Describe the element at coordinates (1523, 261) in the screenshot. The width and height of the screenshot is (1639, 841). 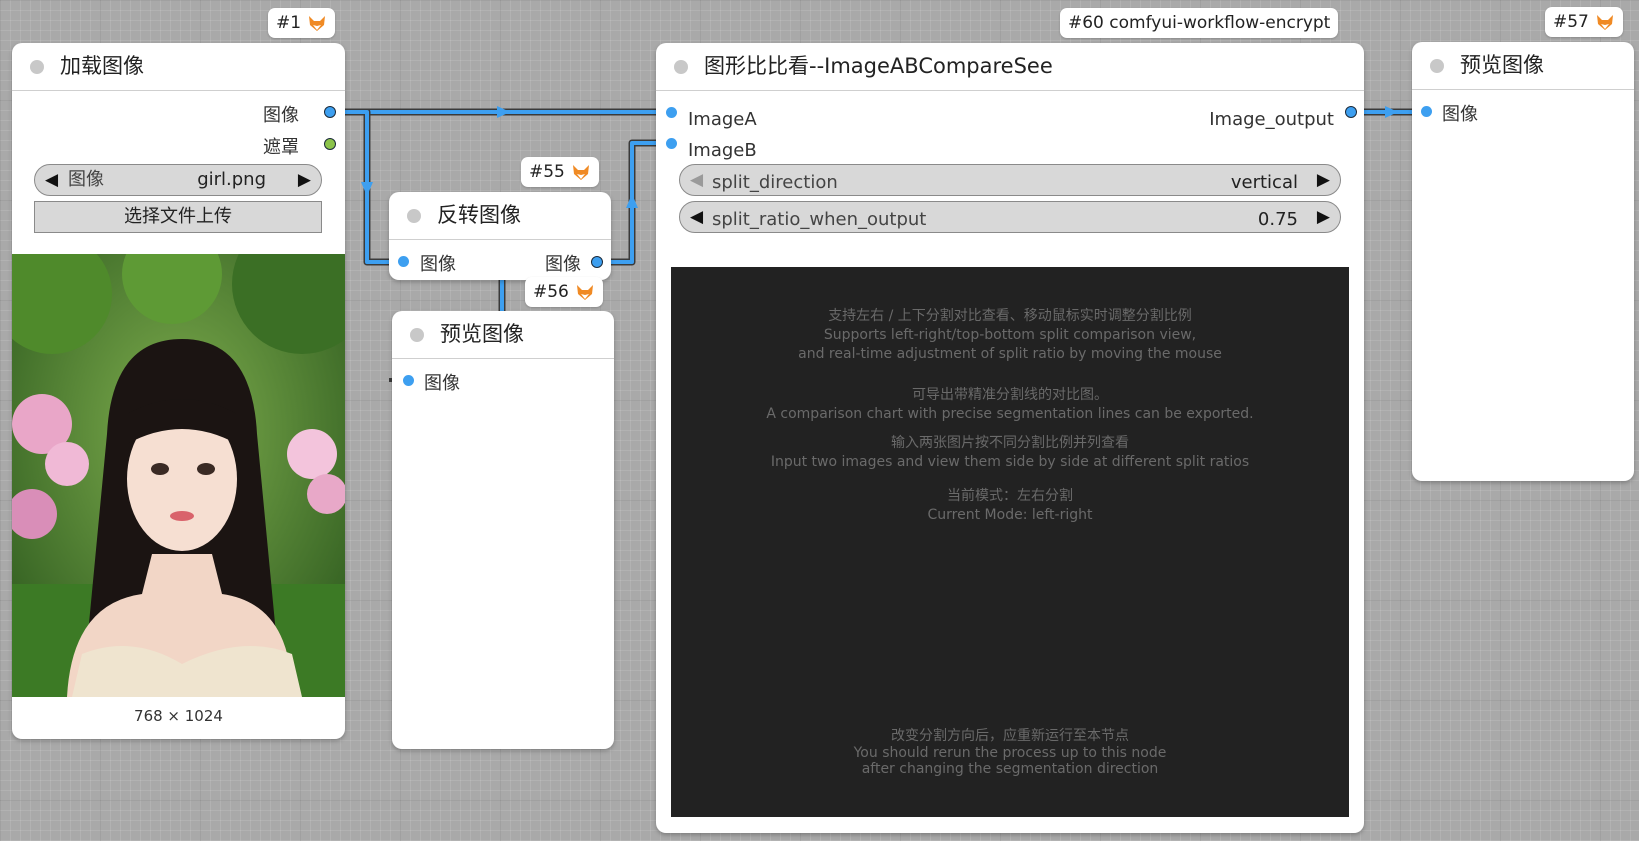
I see `preview-image-node-57: 预览图像 图像` at that location.